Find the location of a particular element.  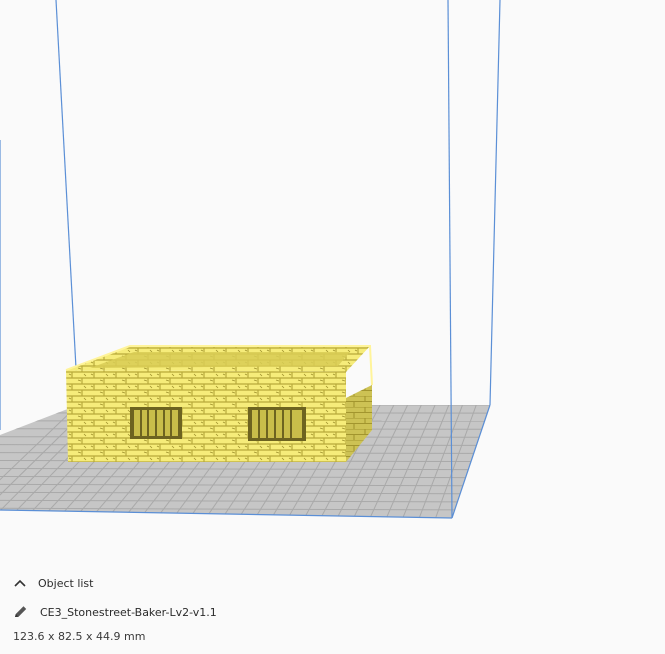

pencil-icon is located at coordinates (21, 612).